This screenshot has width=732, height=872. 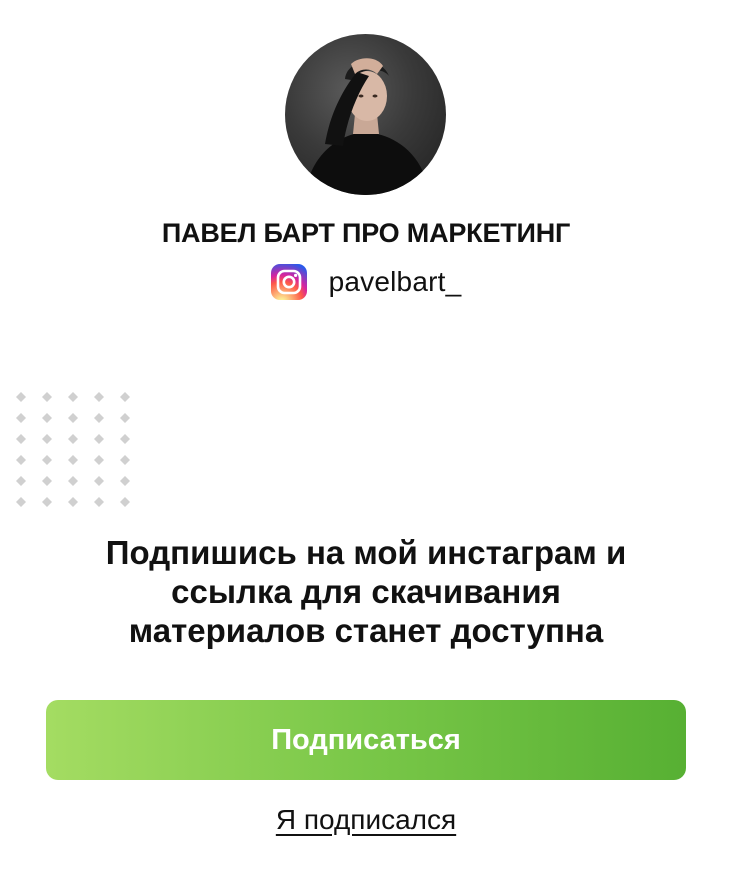 What do you see at coordinates (366, 233) in the screenshot?
I see `profile-name: ПАВЕЛ БАРТ ПРО МАРКЕТИНГ` at bounding box center [366, 233].